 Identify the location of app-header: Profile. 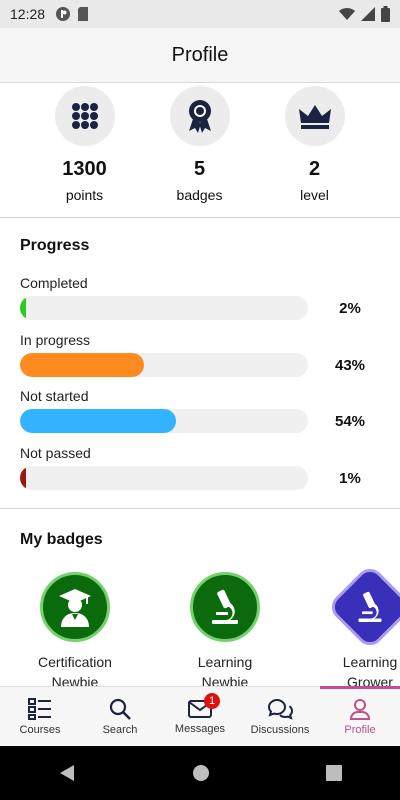
(200, 55).